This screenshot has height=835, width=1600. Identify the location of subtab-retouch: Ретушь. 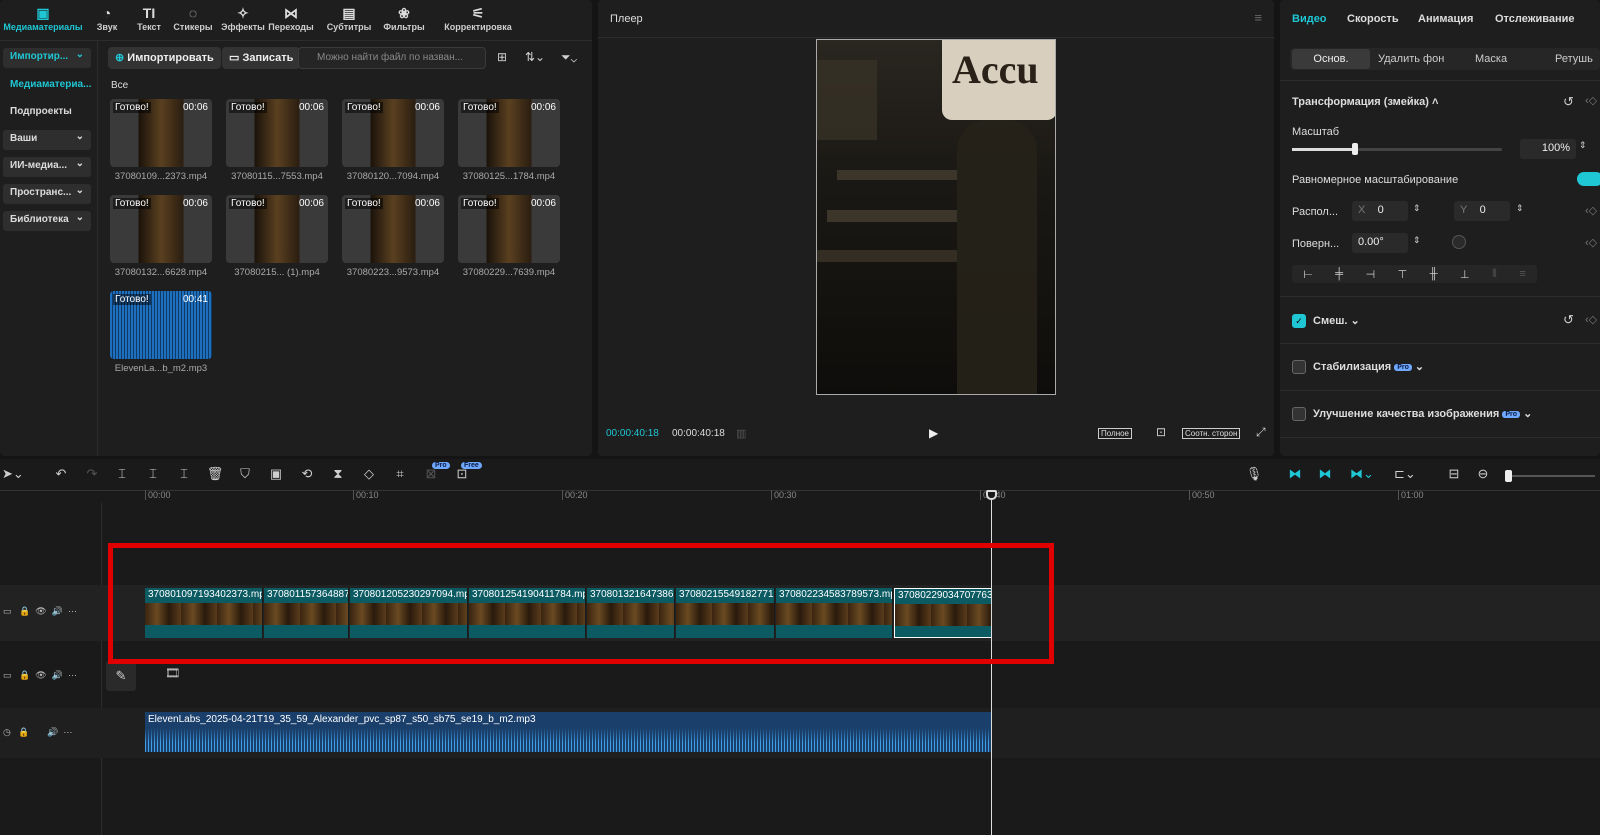
(1574, 59).